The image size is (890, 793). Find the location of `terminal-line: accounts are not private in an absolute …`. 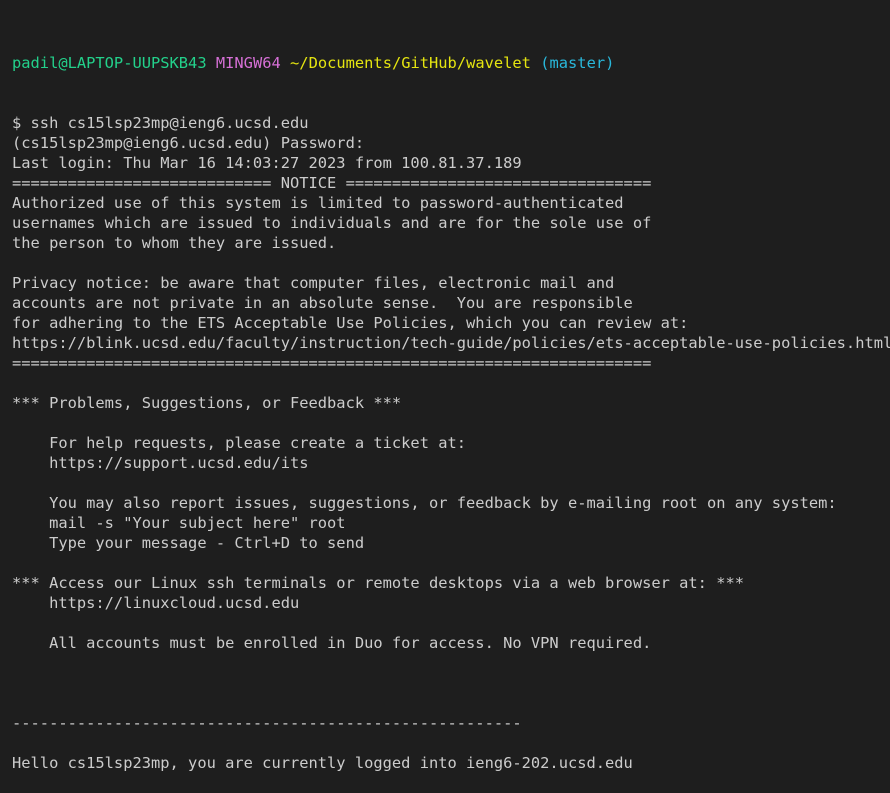

terminal-line: accounts are not private in an absolute … is located at coordinates (322, 303).